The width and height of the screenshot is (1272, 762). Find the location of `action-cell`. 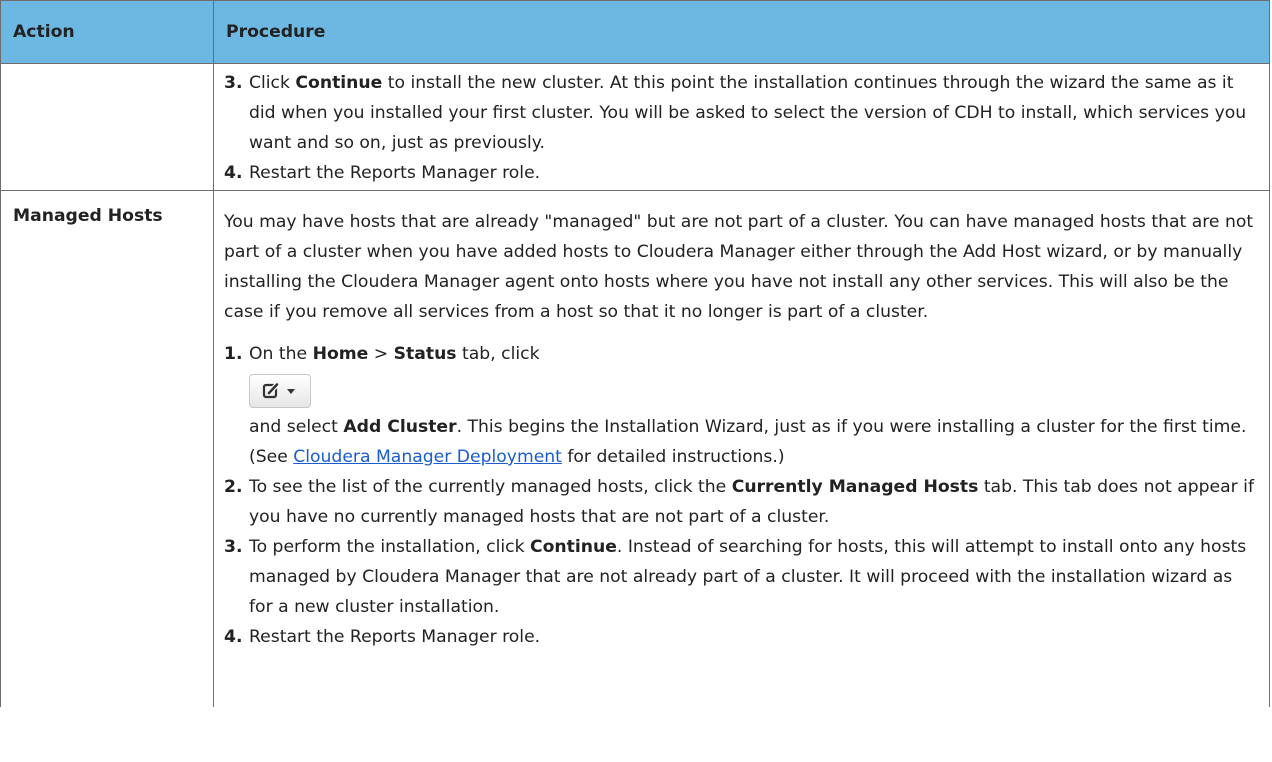

action-cell is located at coordinates (107, 127).